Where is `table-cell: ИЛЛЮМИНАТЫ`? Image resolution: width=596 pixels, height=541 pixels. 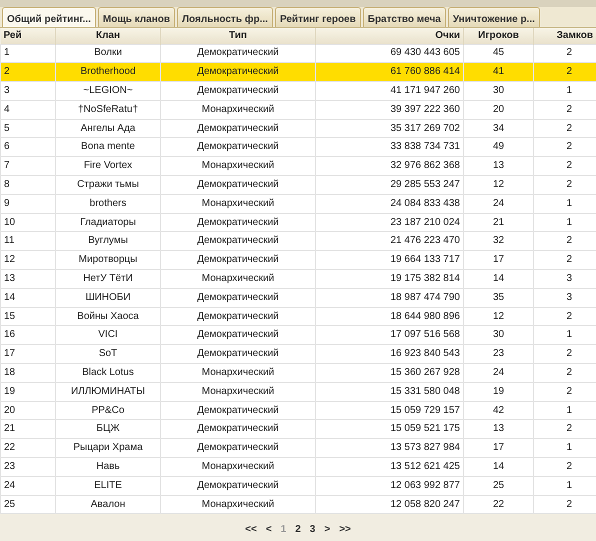
table-cell: ИЛЛЮМИНАТЫ is located at coordinates (108, 392).